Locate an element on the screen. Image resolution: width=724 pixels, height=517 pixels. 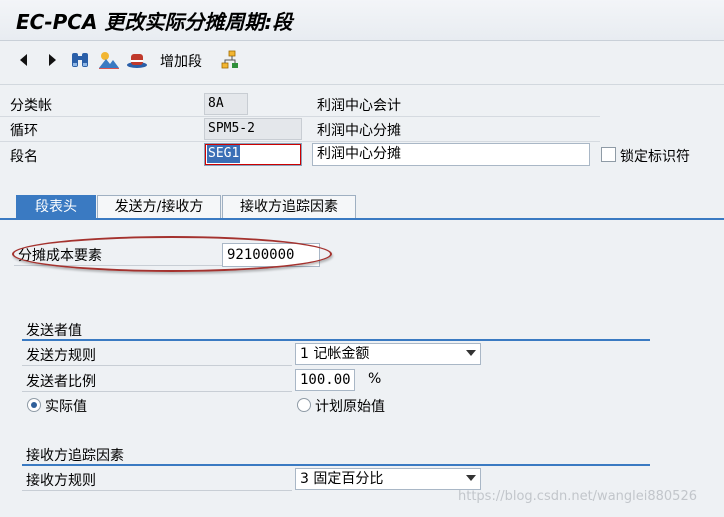
cycle-label: 循环 is located at coordinates (24, 131).